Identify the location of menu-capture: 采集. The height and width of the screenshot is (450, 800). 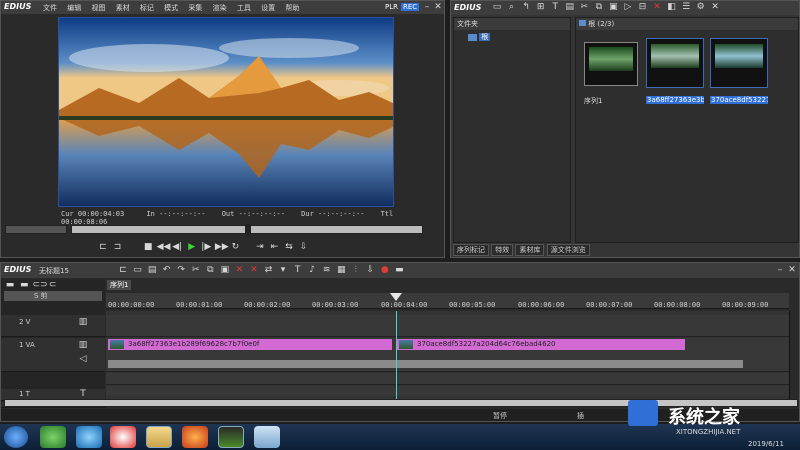
(195, 8).